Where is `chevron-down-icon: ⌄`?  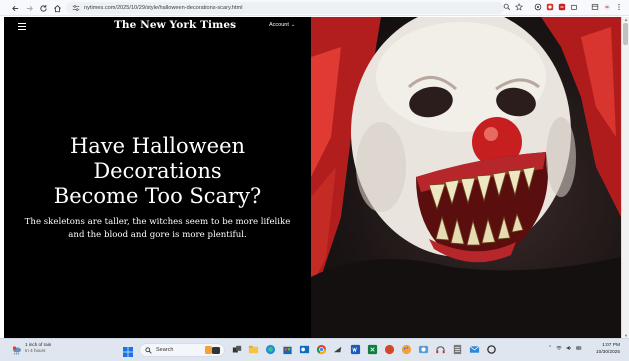 chevron-down-icon: ⌄ is located at coordinates (293, 25).